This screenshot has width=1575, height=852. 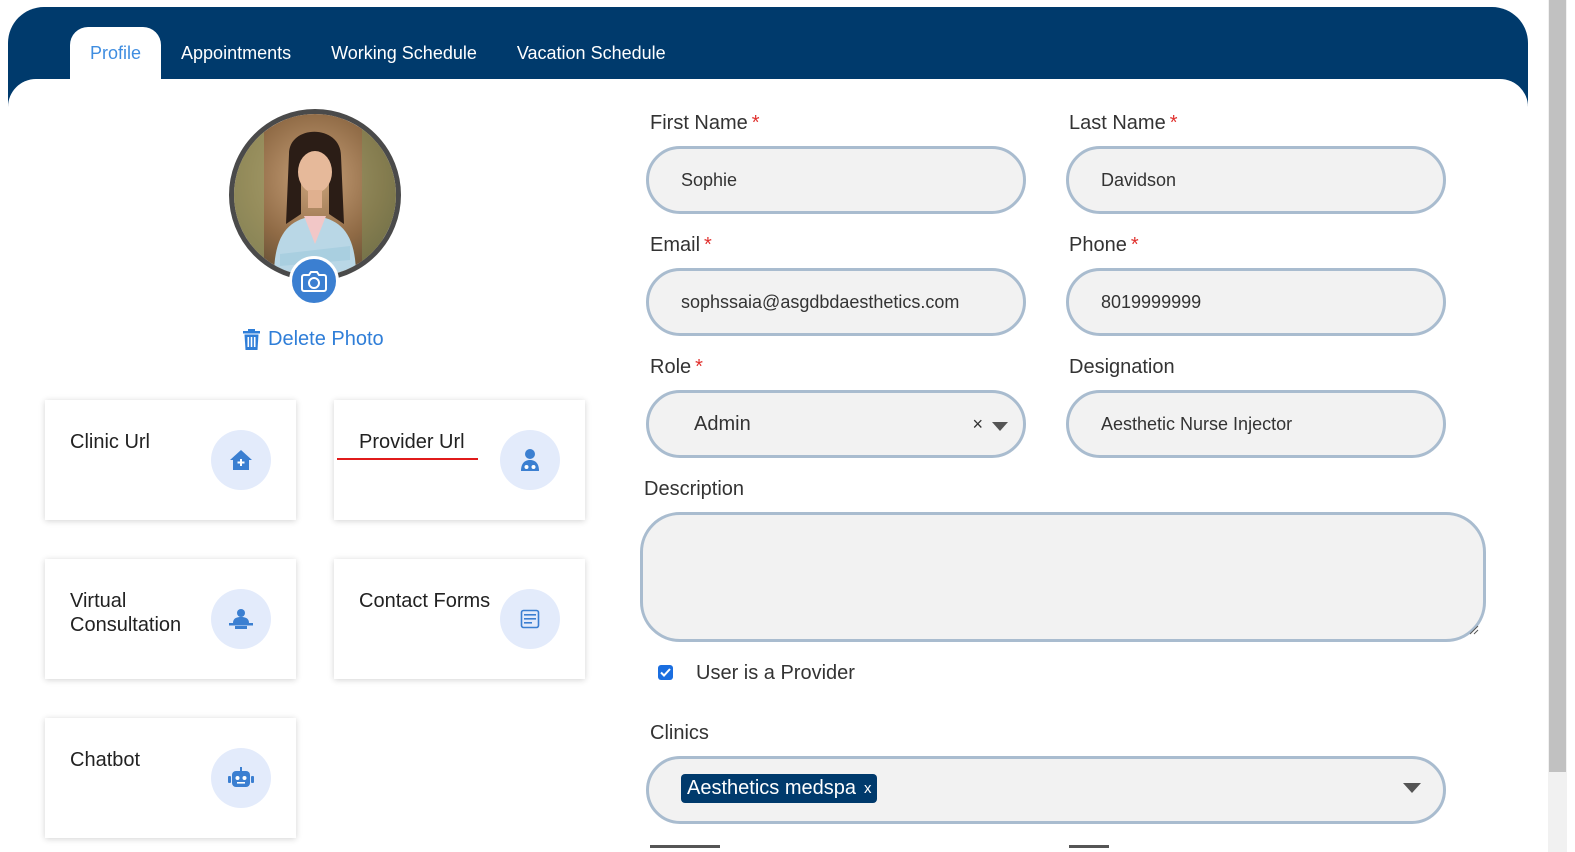 What do you see at coordinates (679, 733) in the screenshot?
I see `clinics-label: Clinics` at bounding box center [679, 733].